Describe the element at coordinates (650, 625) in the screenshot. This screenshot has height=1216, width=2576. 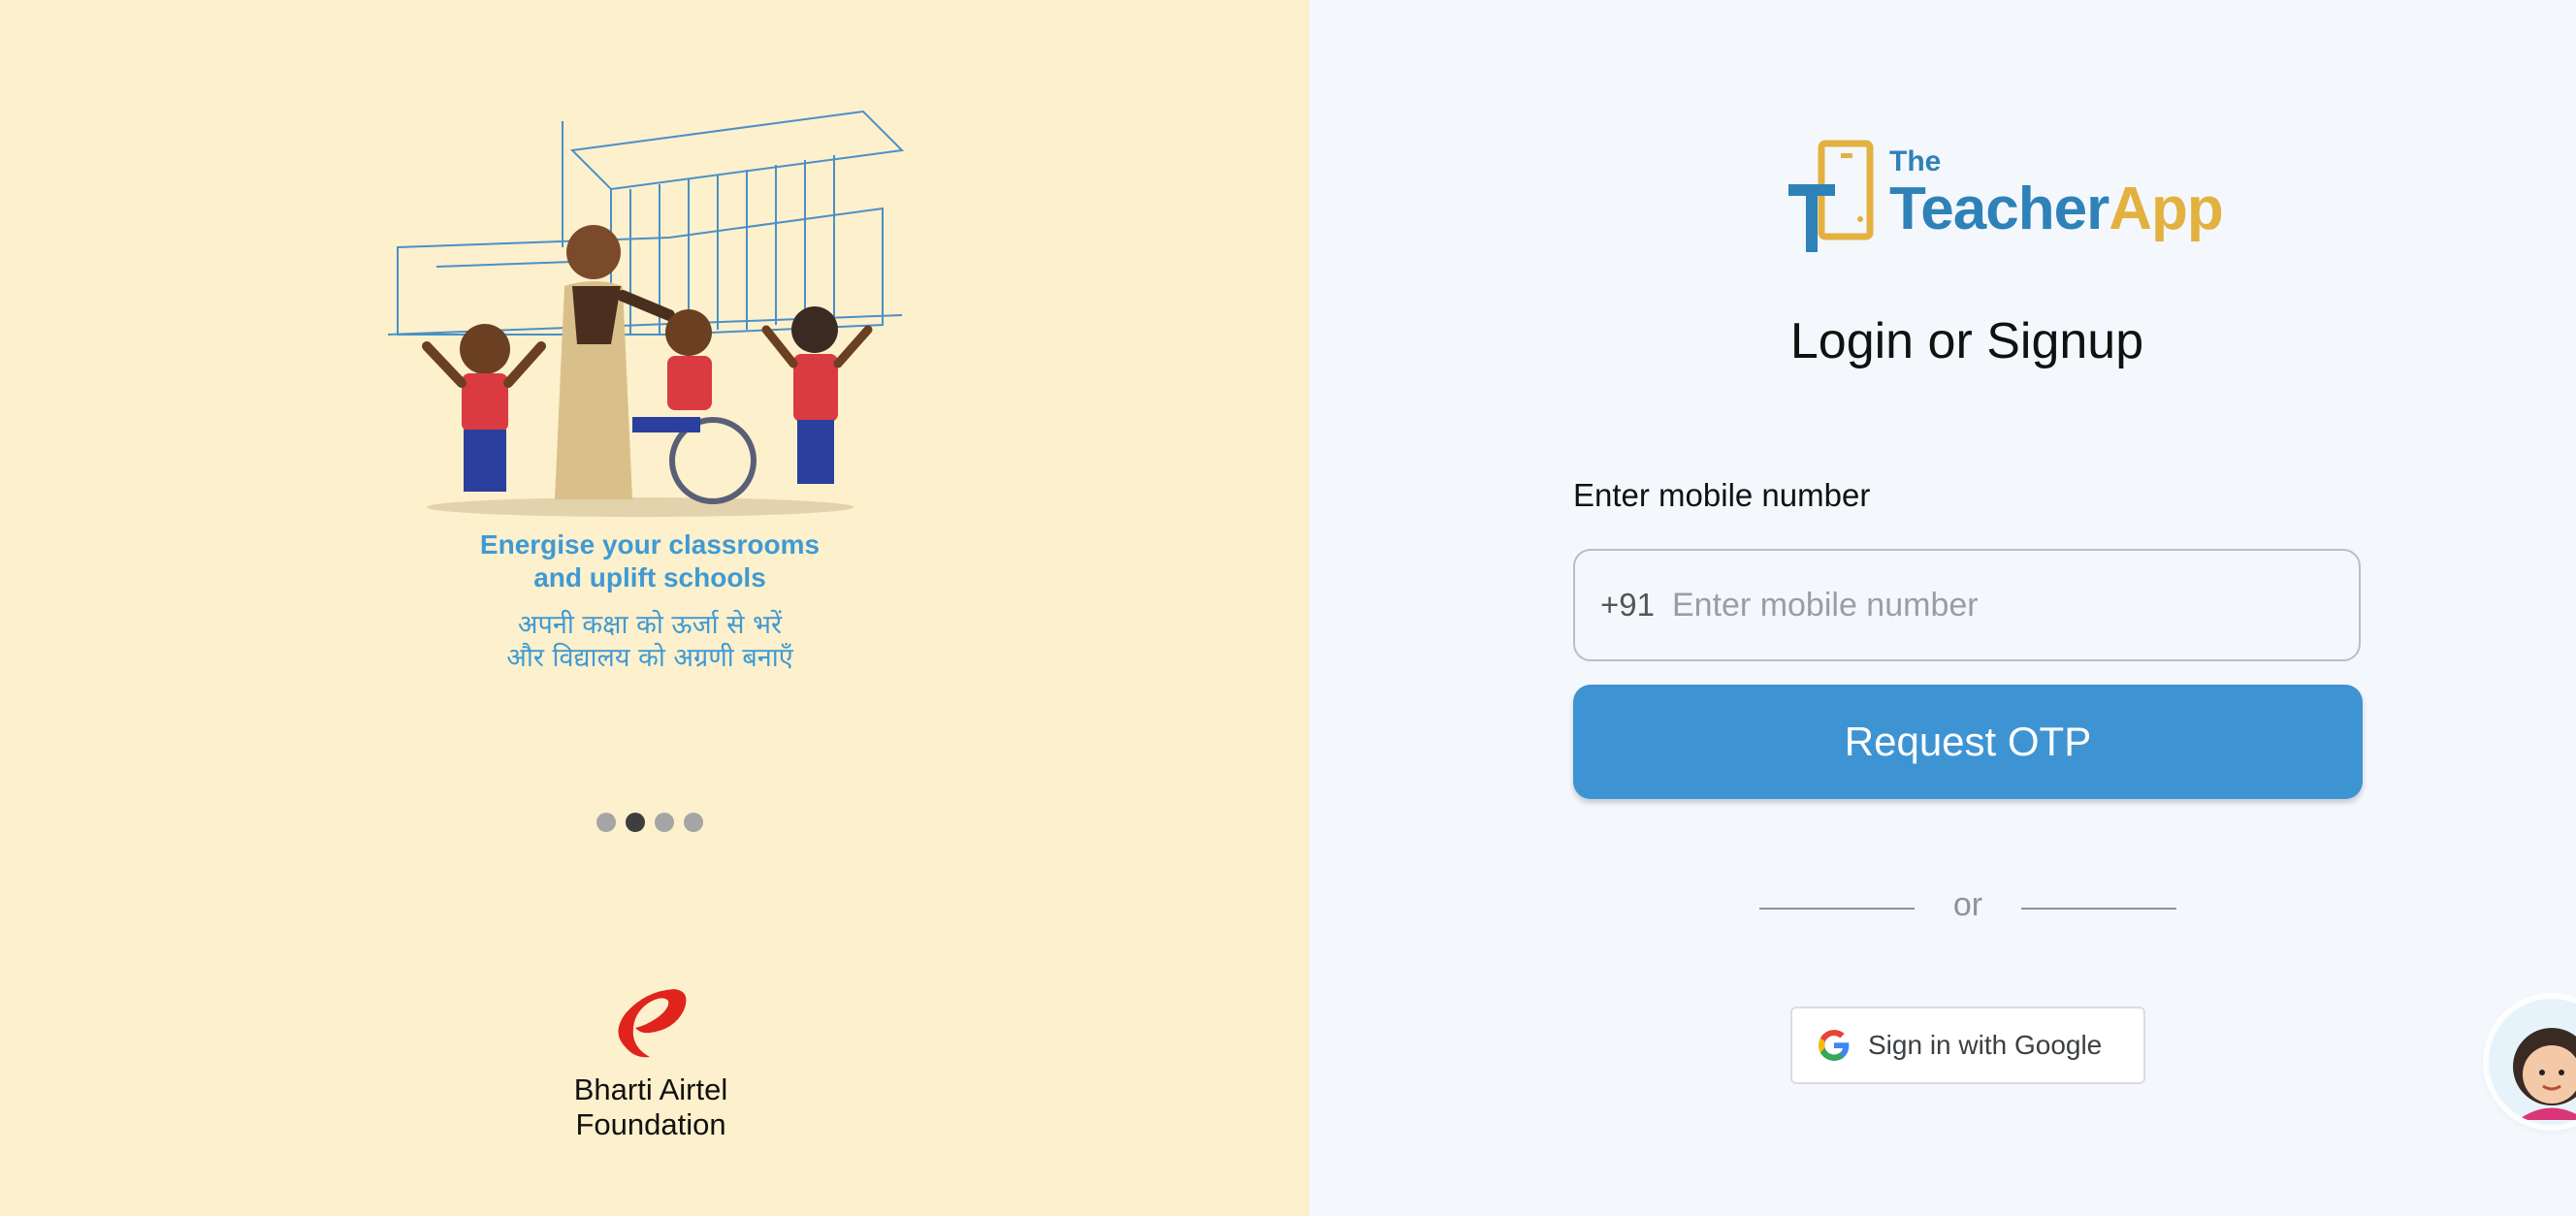
I see `tagline-hi-line1: अपनी कक्षा को ऊर्जा से भरें` at that location.